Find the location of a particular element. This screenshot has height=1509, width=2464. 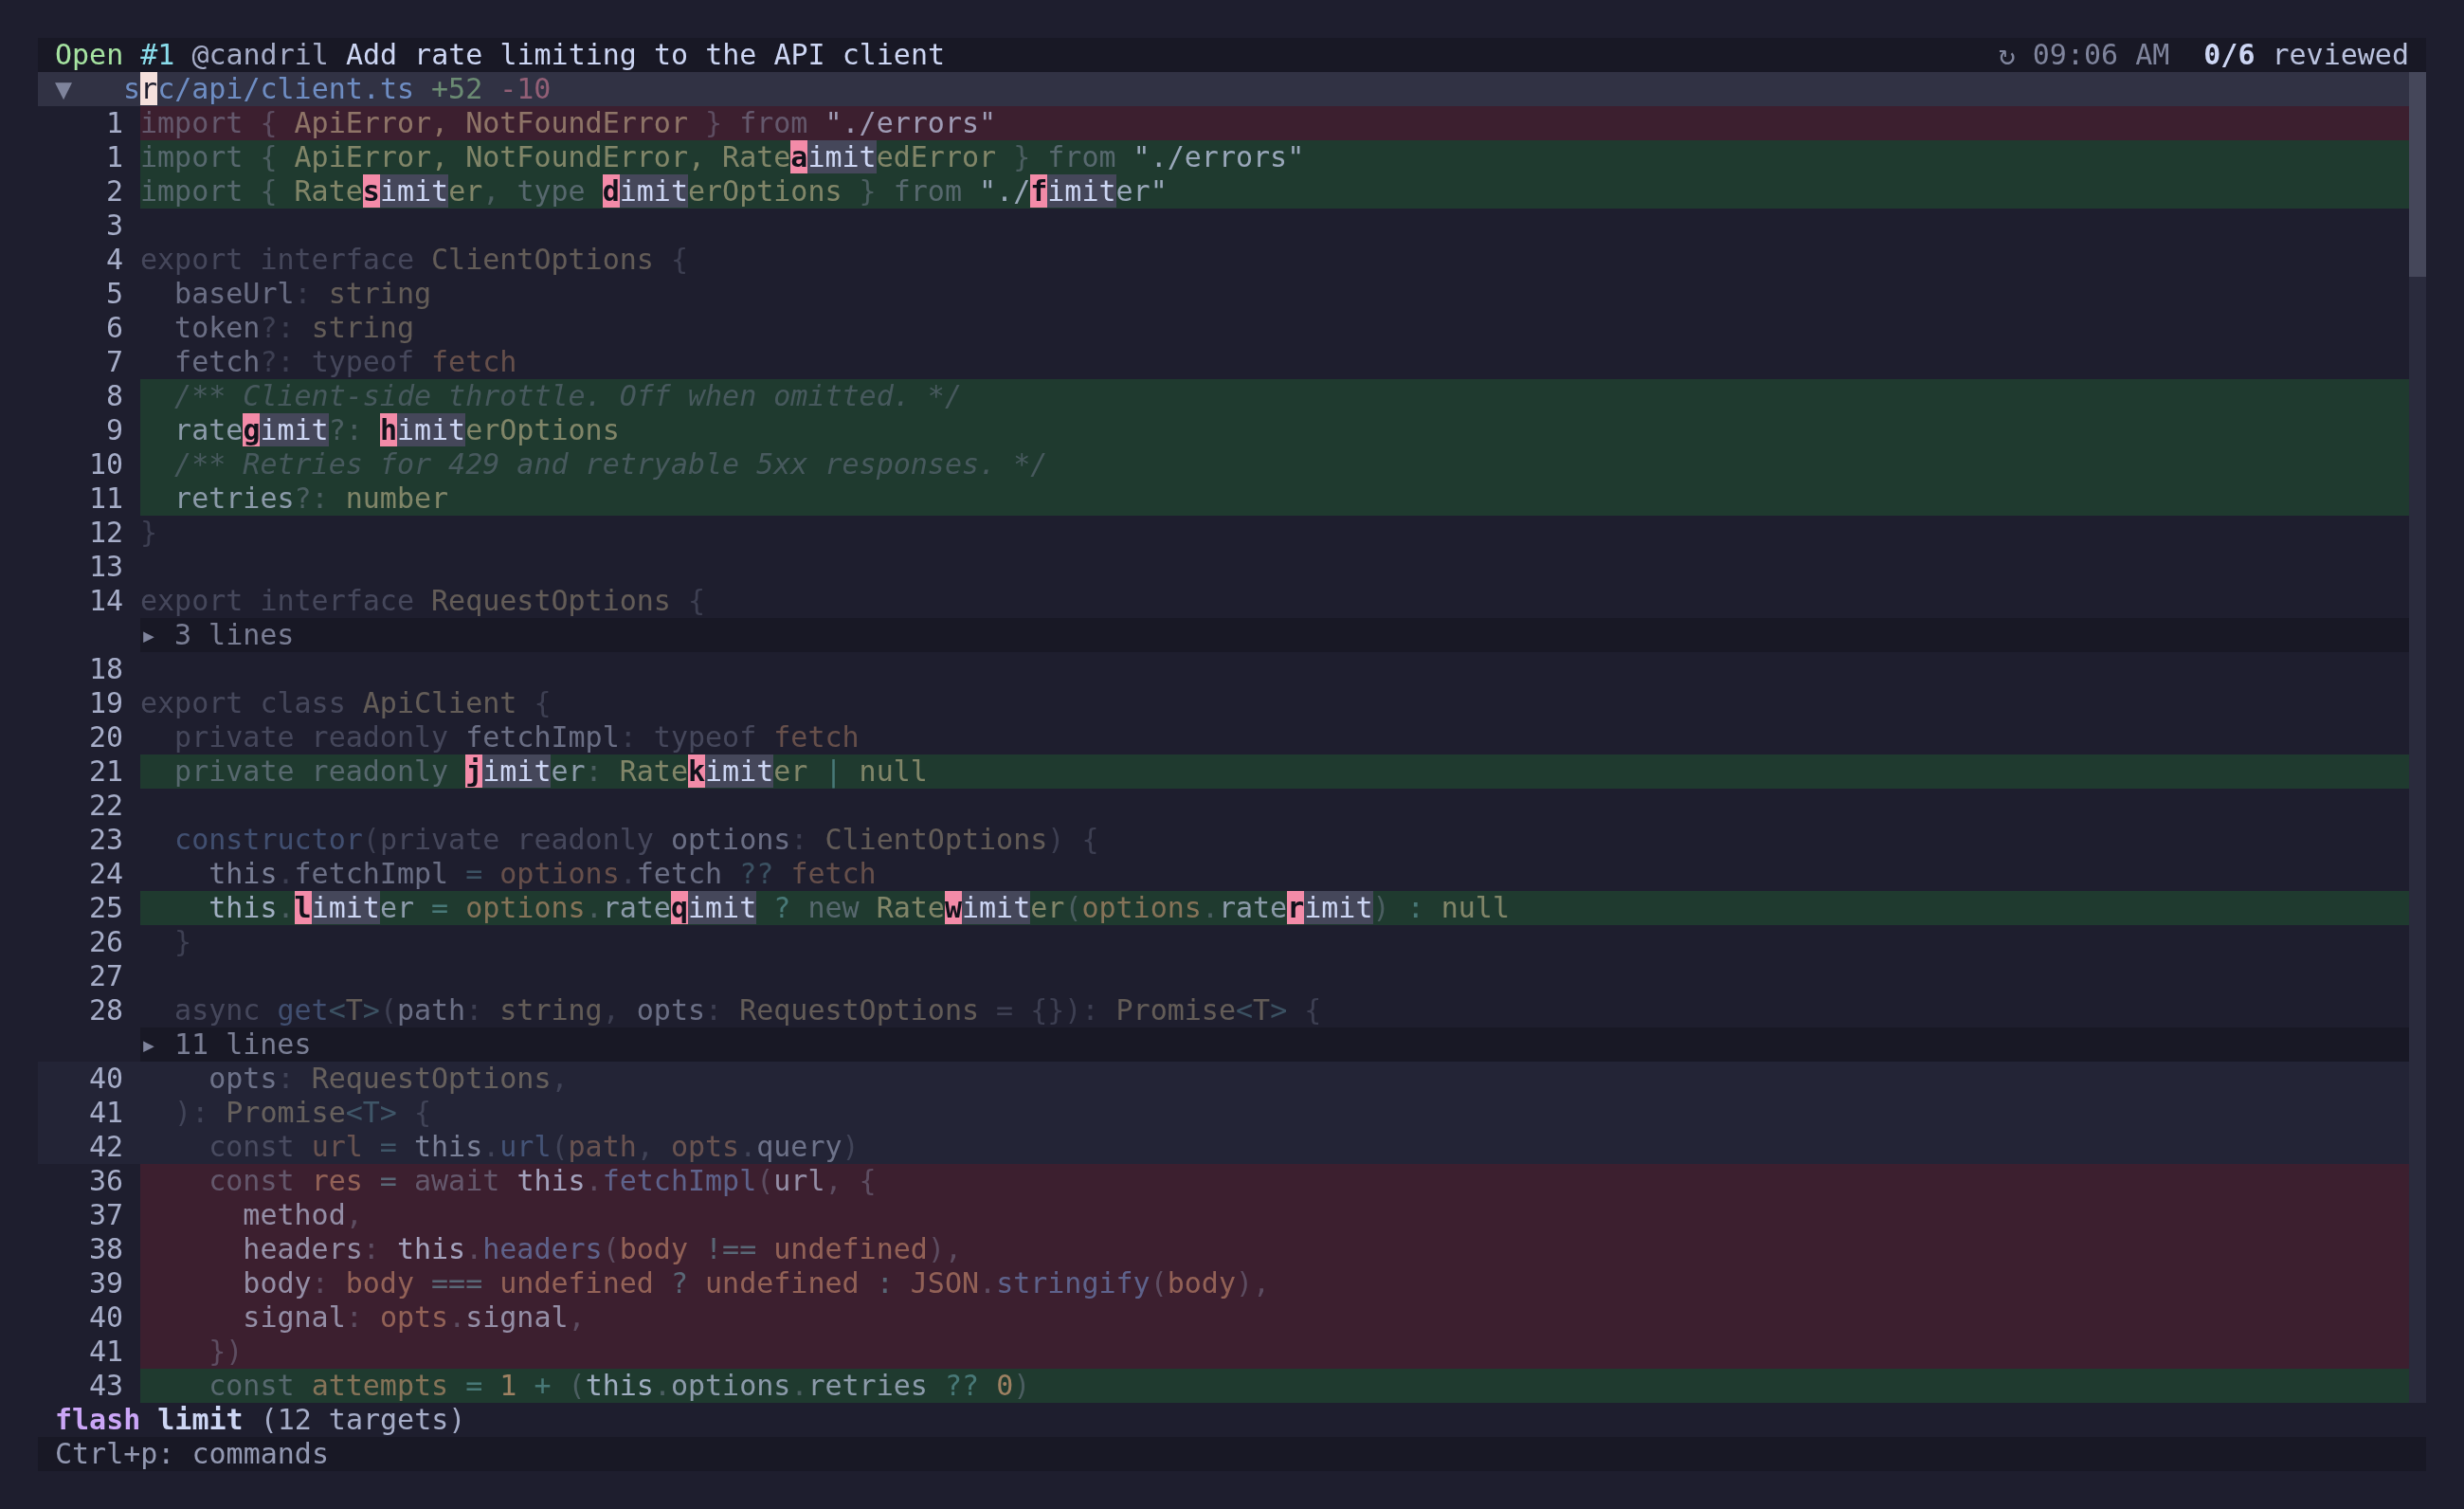

line-number: 23 is located at coordinates (106, 840).